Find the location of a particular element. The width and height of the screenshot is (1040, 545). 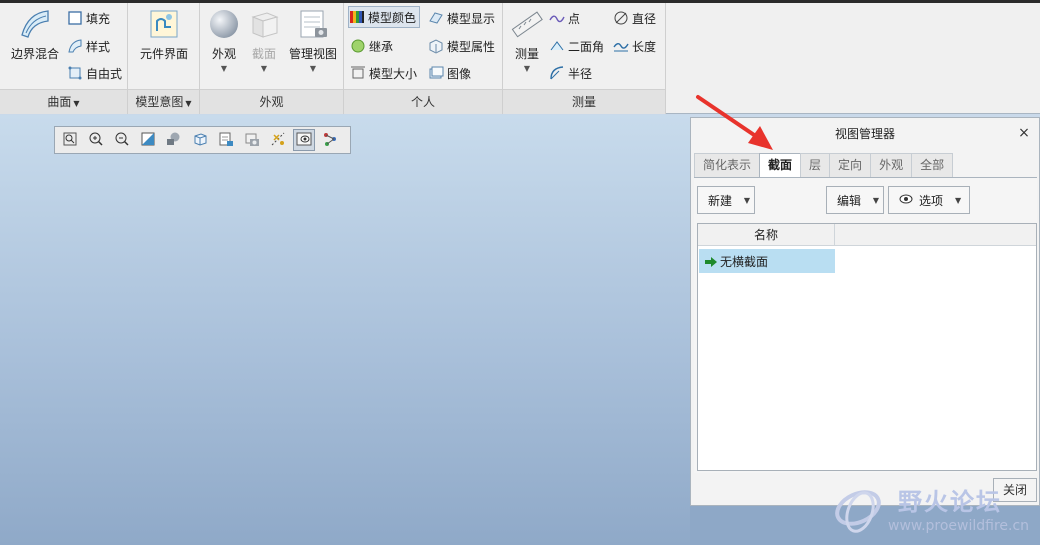

spin-center-button is located at coordinates (330, 140).